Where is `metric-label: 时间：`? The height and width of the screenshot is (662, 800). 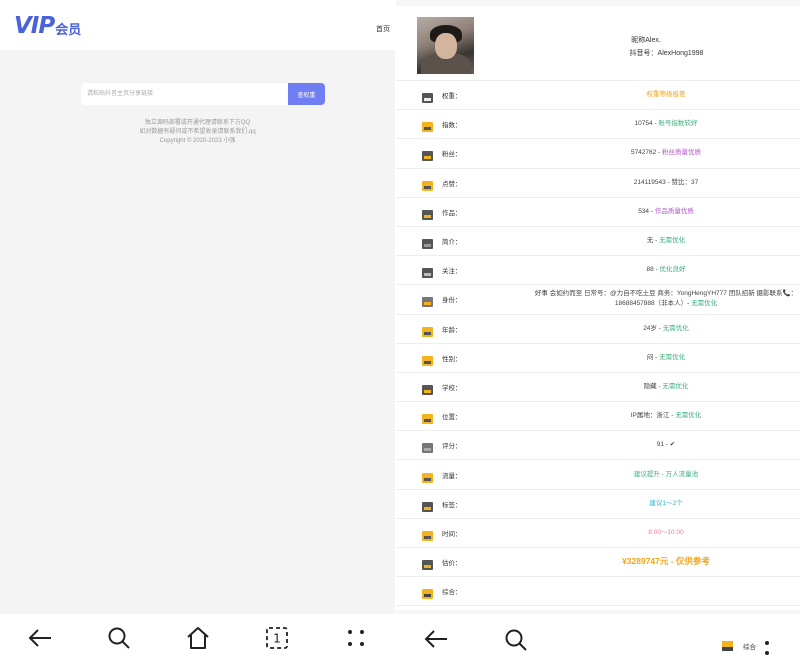 metric-label: 时间： is located at coordinates (452, 534).